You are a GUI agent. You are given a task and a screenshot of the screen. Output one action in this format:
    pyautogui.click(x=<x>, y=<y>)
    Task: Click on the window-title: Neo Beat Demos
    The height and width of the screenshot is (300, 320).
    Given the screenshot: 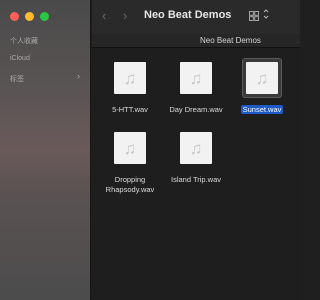 What is the action you would take?
    pyautogui.click(x=188, y=15)
    